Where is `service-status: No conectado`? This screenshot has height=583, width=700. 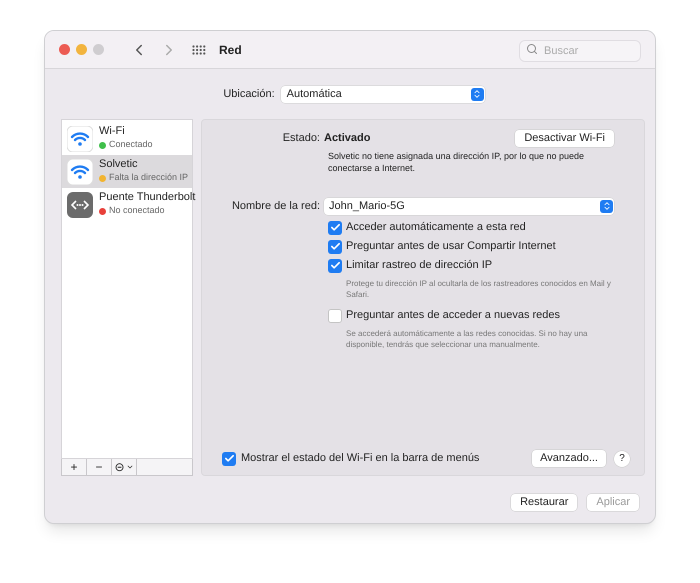
service-status: No conectado is located at coordinates (137, 211).